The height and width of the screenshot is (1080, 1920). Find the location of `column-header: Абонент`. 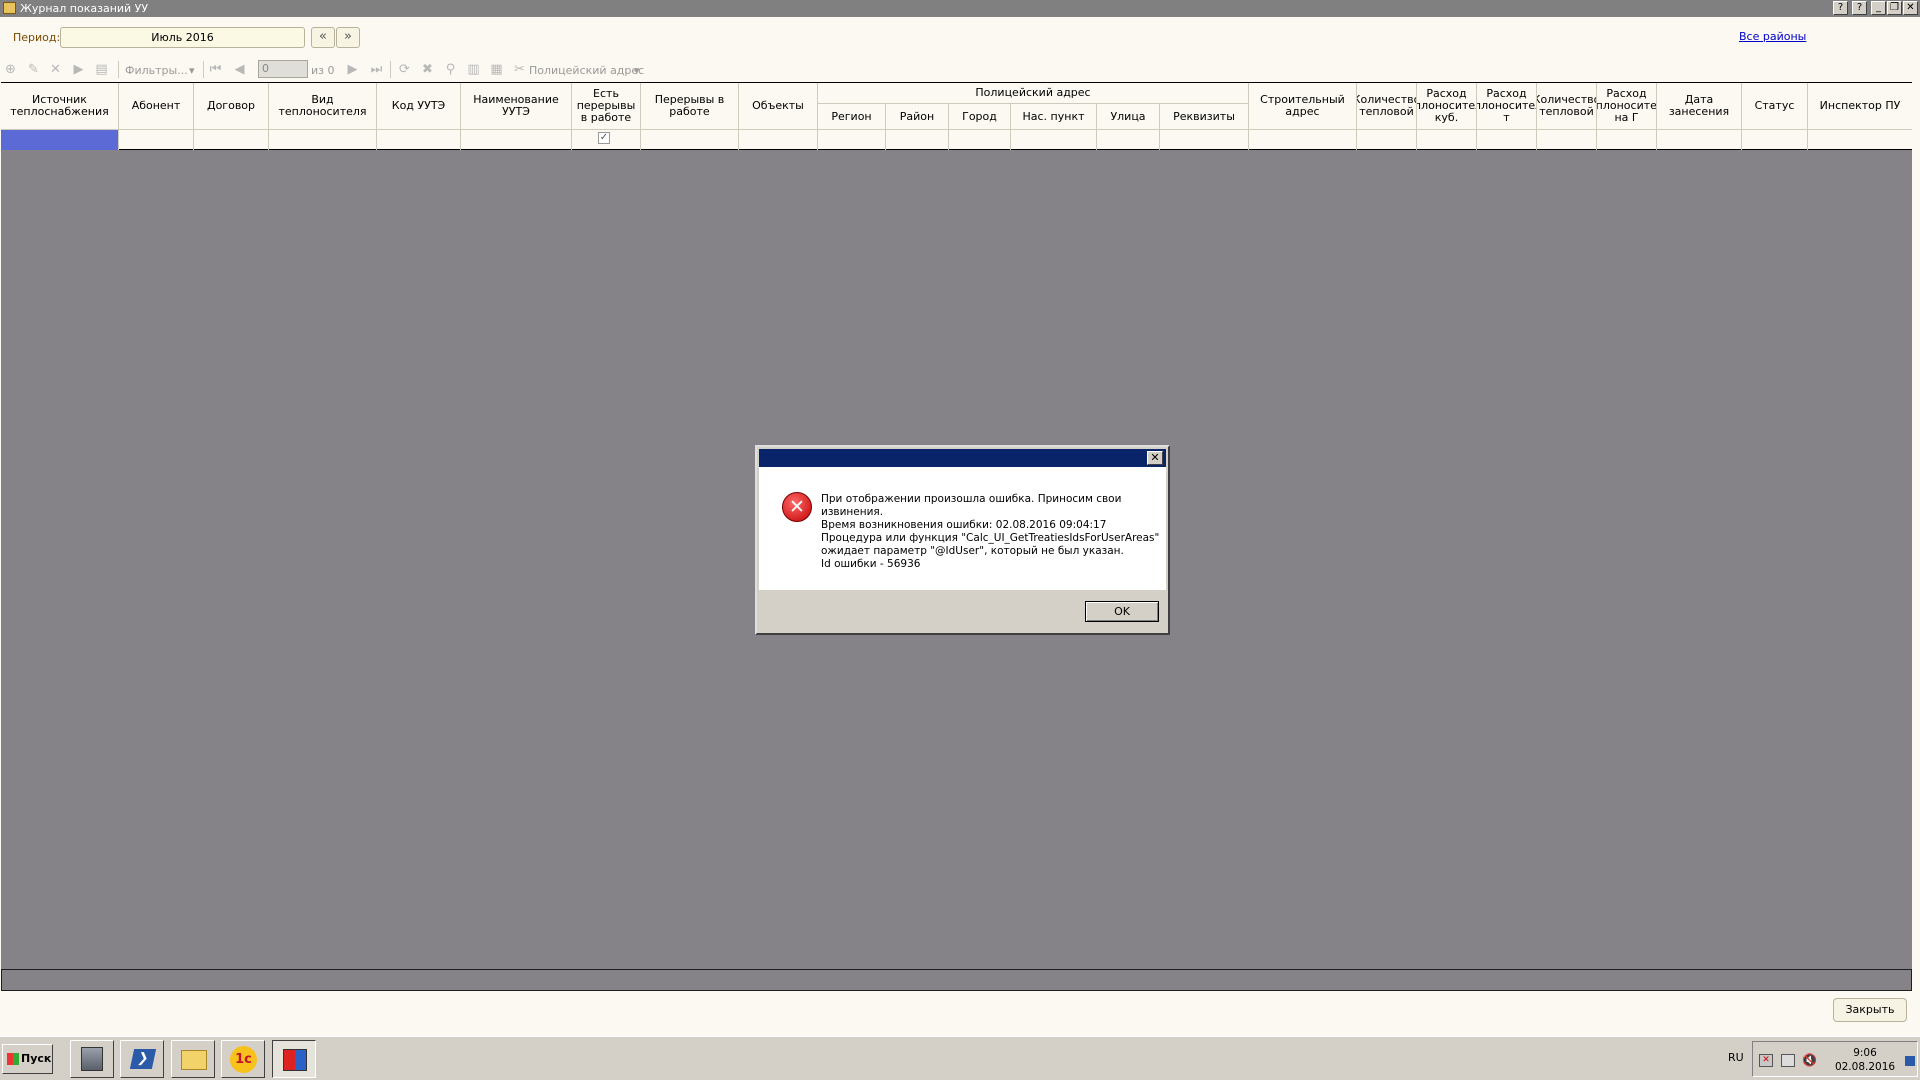

column-header: Абонент is located at coordinates (156, 106).